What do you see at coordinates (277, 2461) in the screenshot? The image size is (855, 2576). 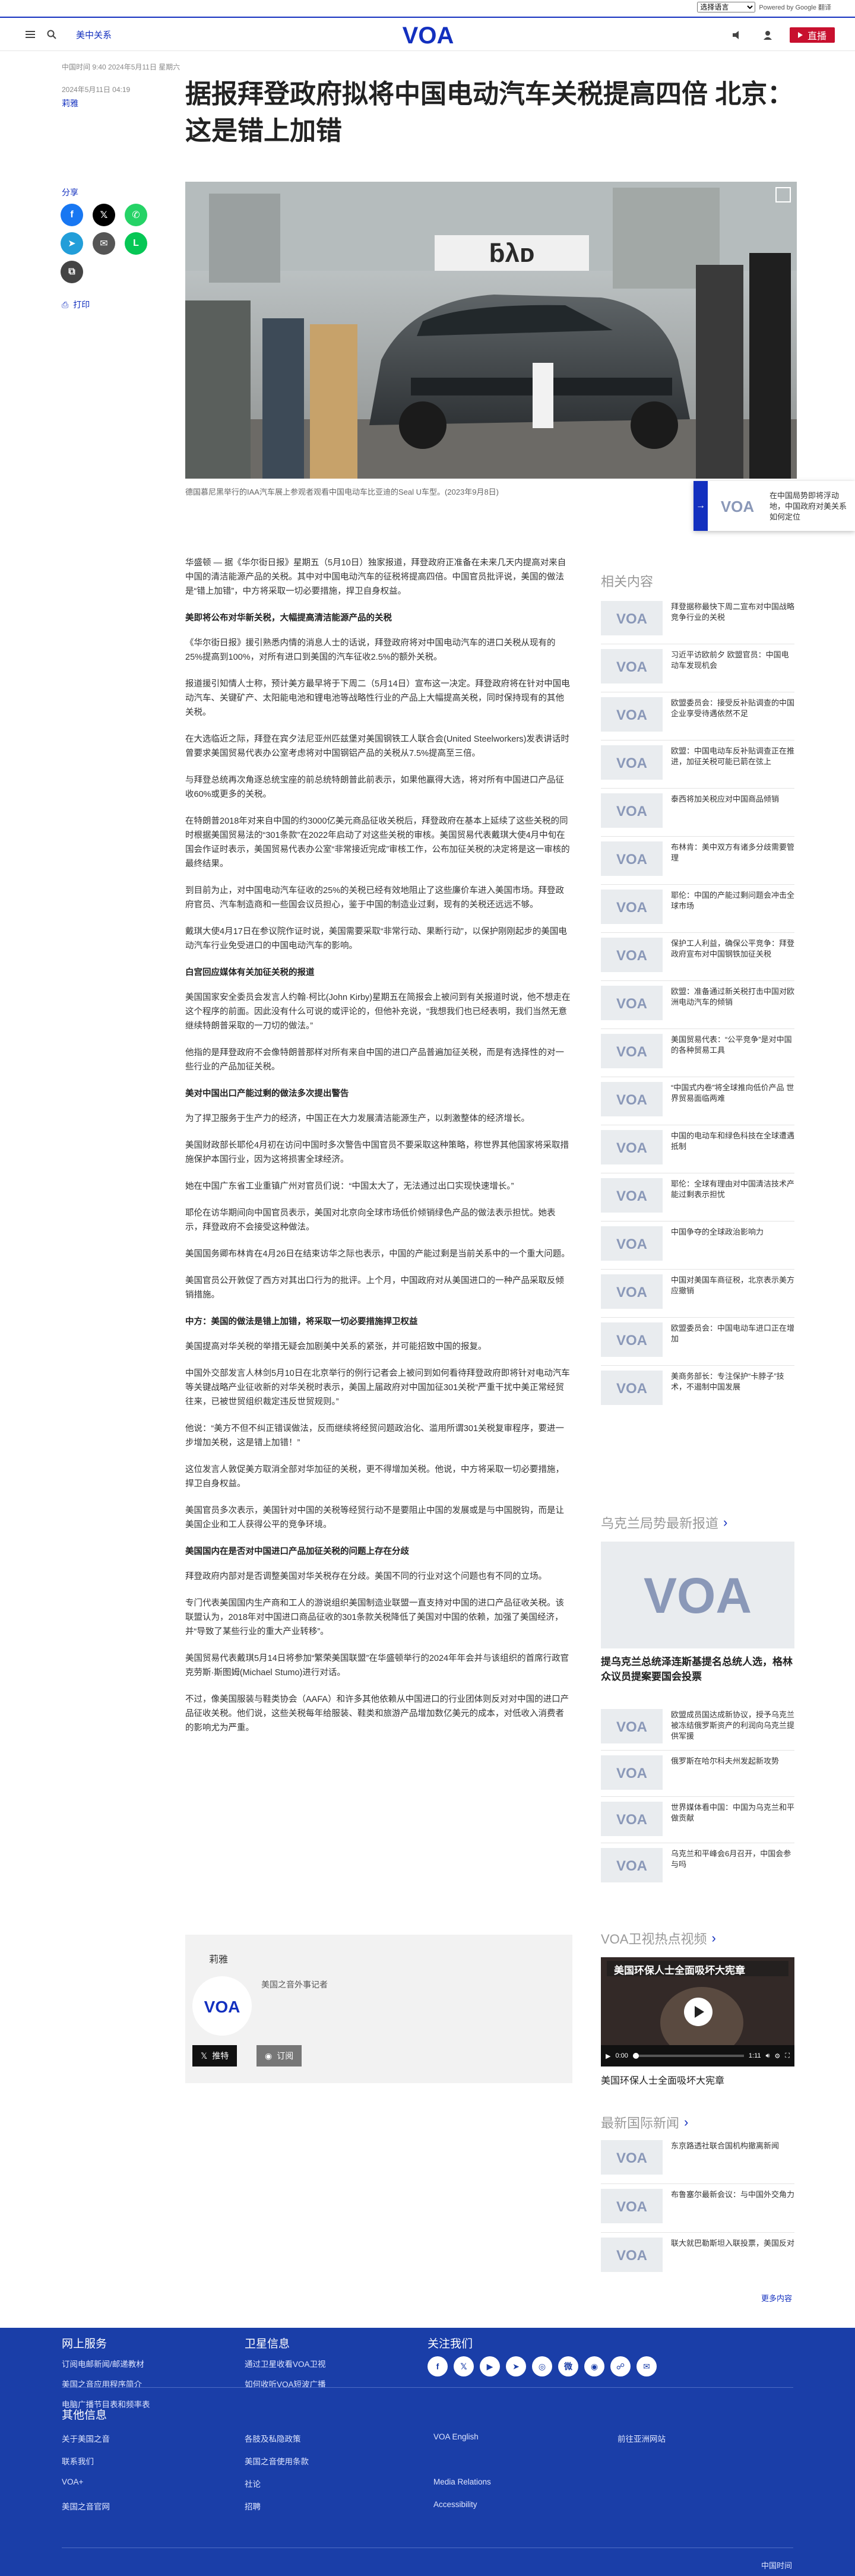 I see `footer-other-link: 美国之音使用条款` at bounding box center [277, 2461].